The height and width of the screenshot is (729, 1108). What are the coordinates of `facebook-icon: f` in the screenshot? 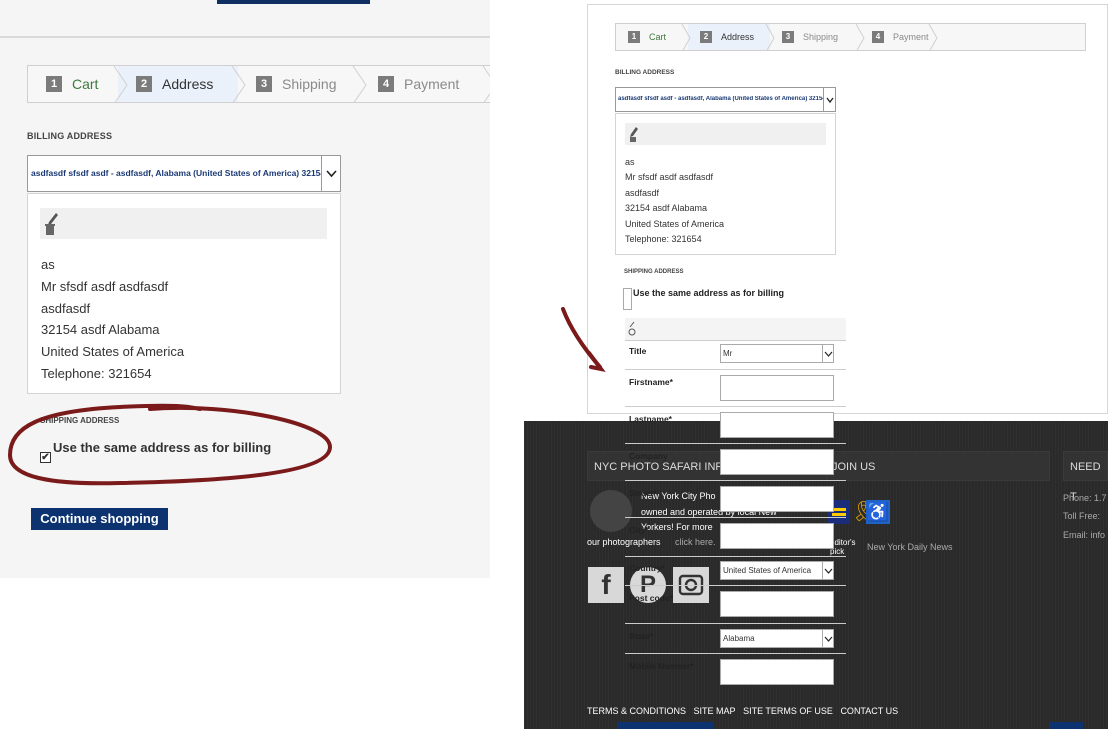 It's located at (606, 585).